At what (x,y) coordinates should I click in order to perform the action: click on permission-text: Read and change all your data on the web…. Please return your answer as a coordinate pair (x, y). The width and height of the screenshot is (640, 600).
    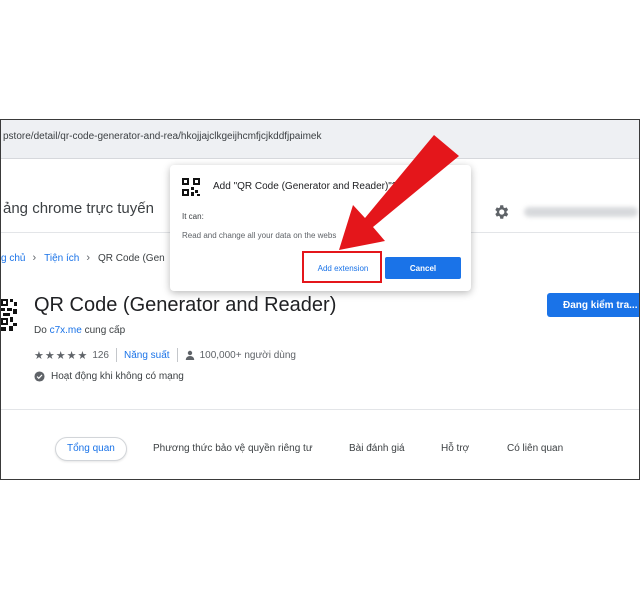
    Looking at the image, I should click on (259, 235).